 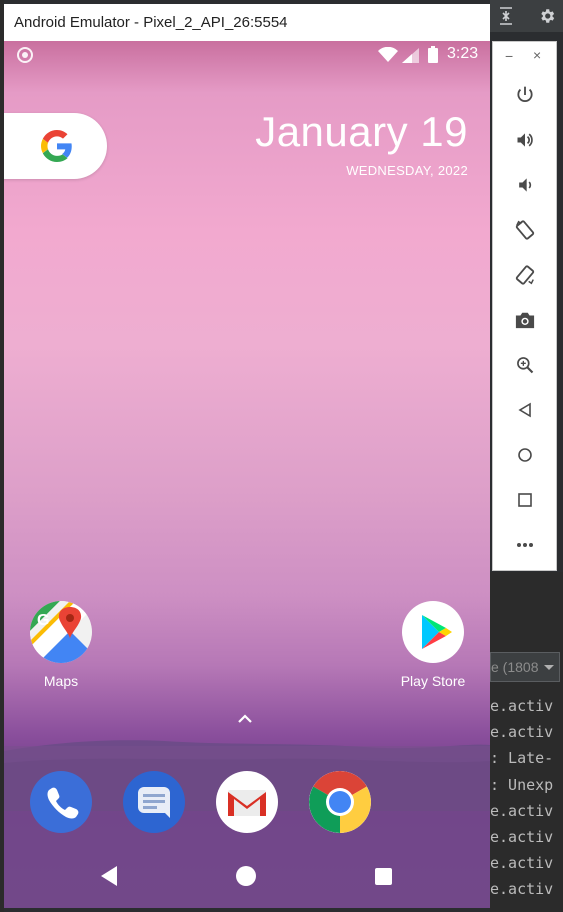 What do you see at coordinates (151, 22) in the screenshot?
I see `window-title: Android Emulator - Pixel_2_API_26:5554` at bounding box center [151, 22].